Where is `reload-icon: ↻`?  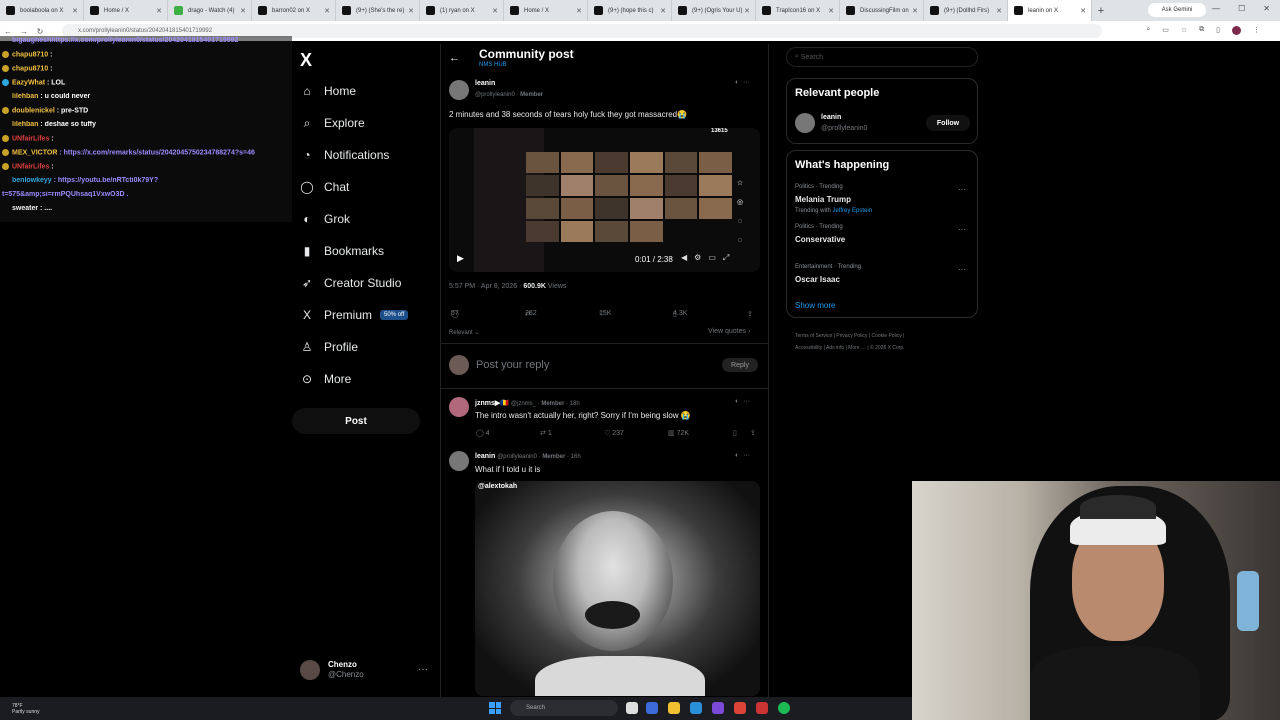 reload-icon: ↻ is located at coordinates (40, 31).